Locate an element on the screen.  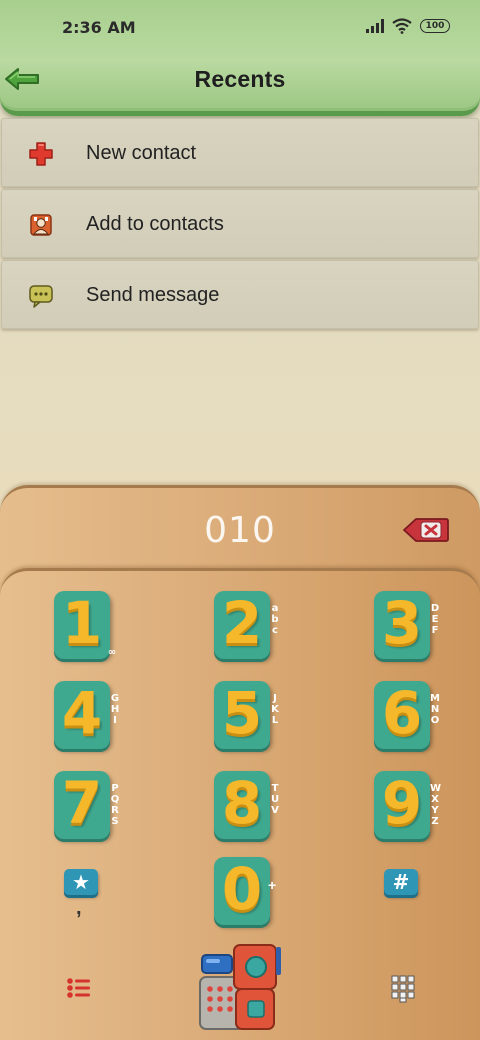
battery-icon: 100 is located at coordinates (435, 26).